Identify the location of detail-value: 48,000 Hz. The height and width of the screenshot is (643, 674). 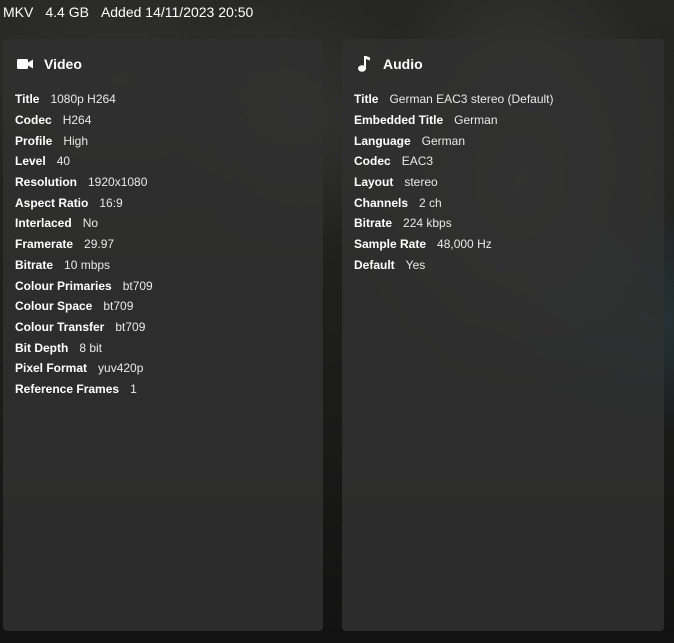
(464, 244).